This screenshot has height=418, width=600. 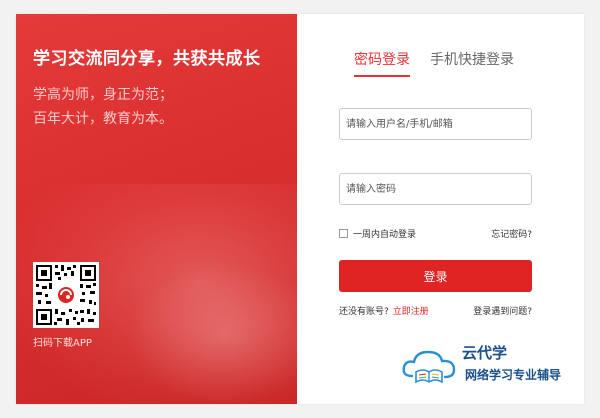 I want to click on forgot-password-link: 忘记密码?, so click(x=511, y=233).